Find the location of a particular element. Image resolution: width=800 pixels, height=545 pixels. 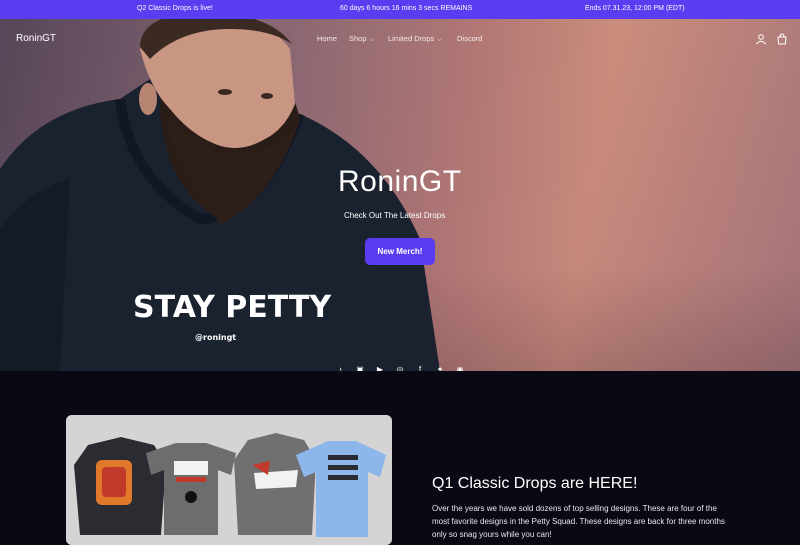

instagram-icon: ◎ is located at coordinates (400, 368).